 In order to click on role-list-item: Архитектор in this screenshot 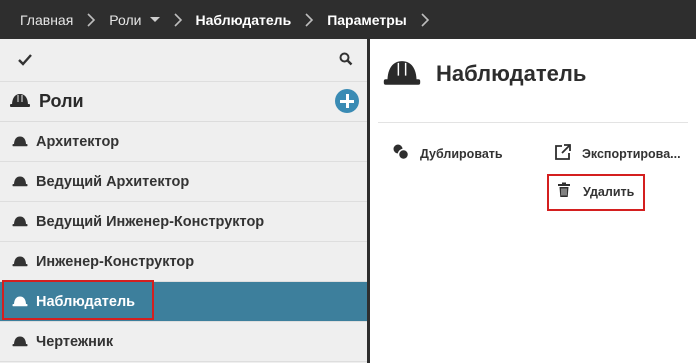, I will do `click(183, 142)`.